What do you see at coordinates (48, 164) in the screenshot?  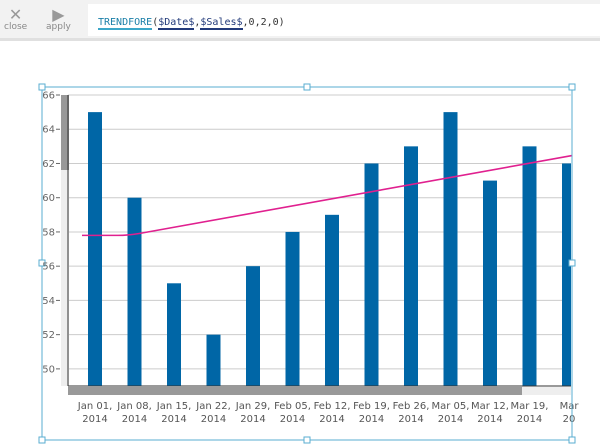 I see `y-tick-label: 62` at bounding box center [48, 164].